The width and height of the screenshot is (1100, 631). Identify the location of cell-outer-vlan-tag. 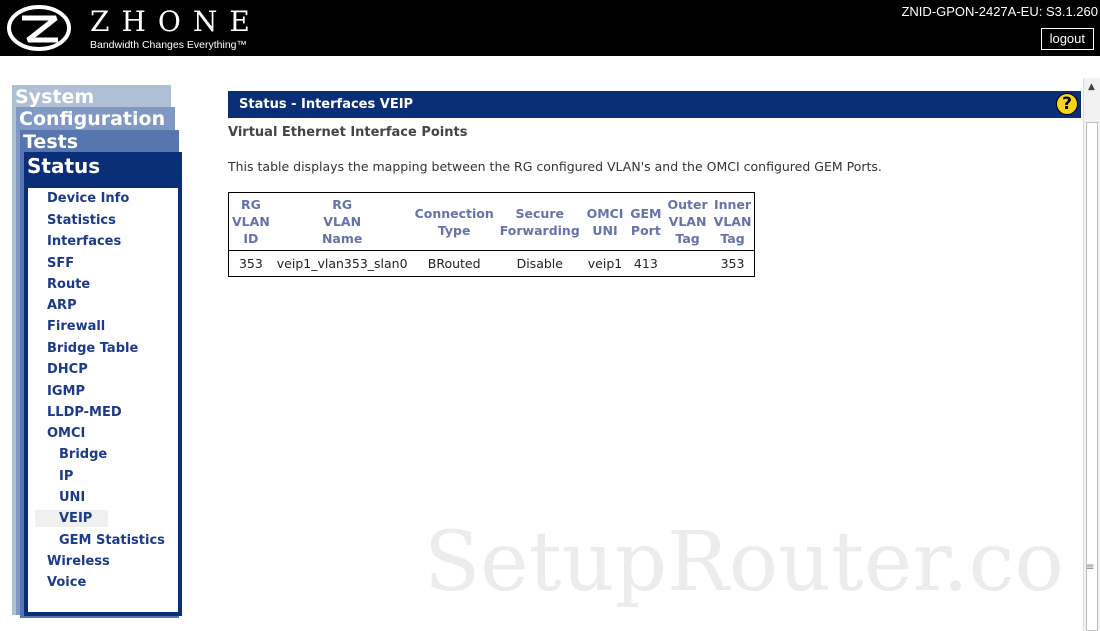
(687, 263).